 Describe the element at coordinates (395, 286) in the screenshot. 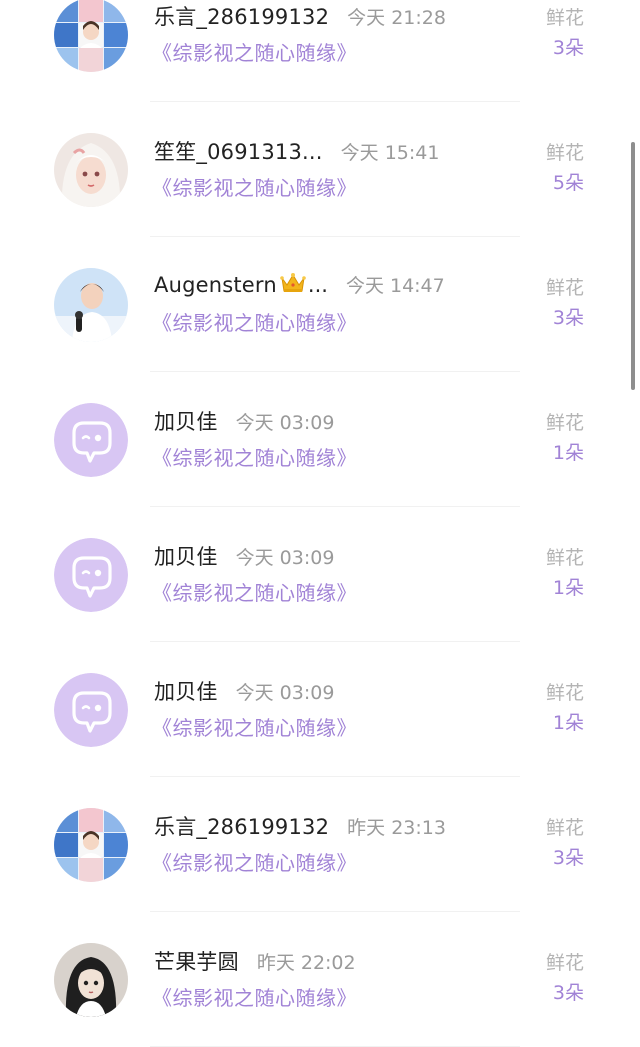

I see `gift-time: 今天 14:47` at that location.